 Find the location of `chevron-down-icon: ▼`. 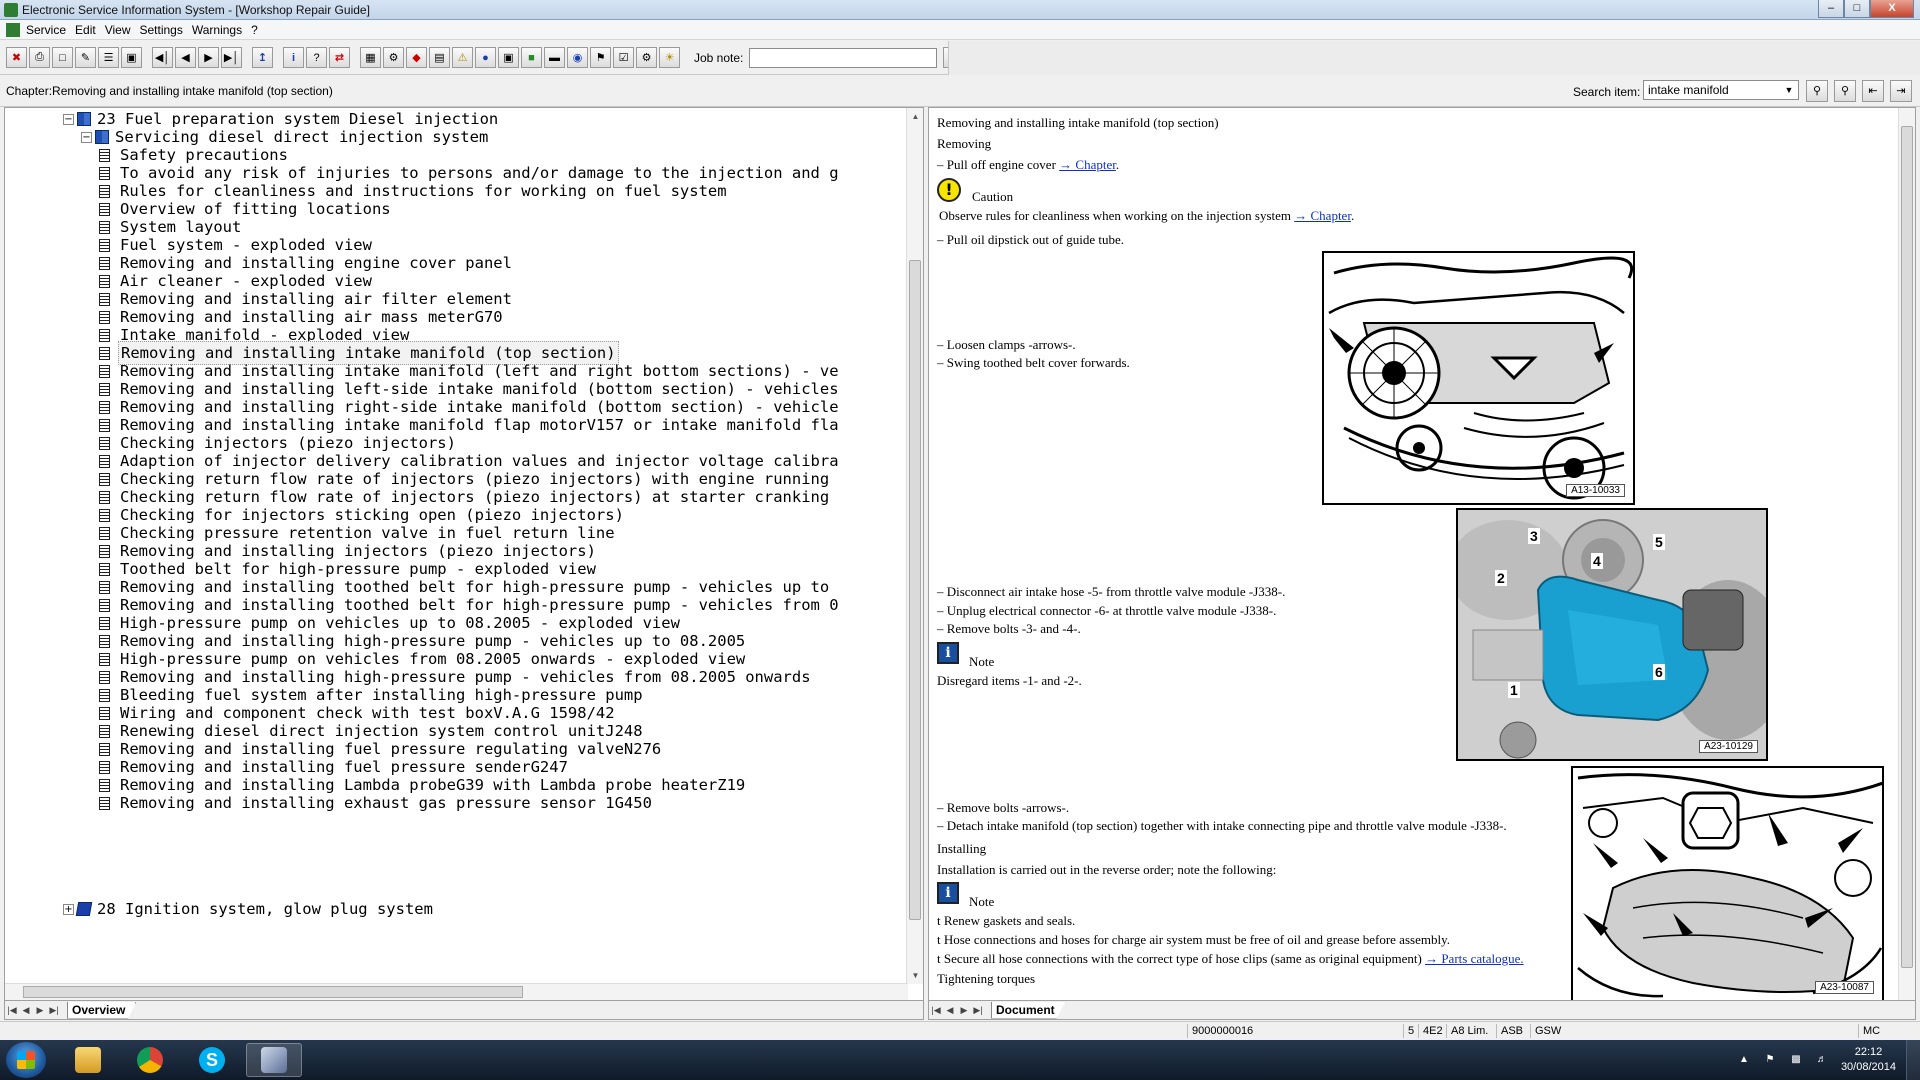

chevron-down-icon: ▼ is located at coordinates (1789, 90).